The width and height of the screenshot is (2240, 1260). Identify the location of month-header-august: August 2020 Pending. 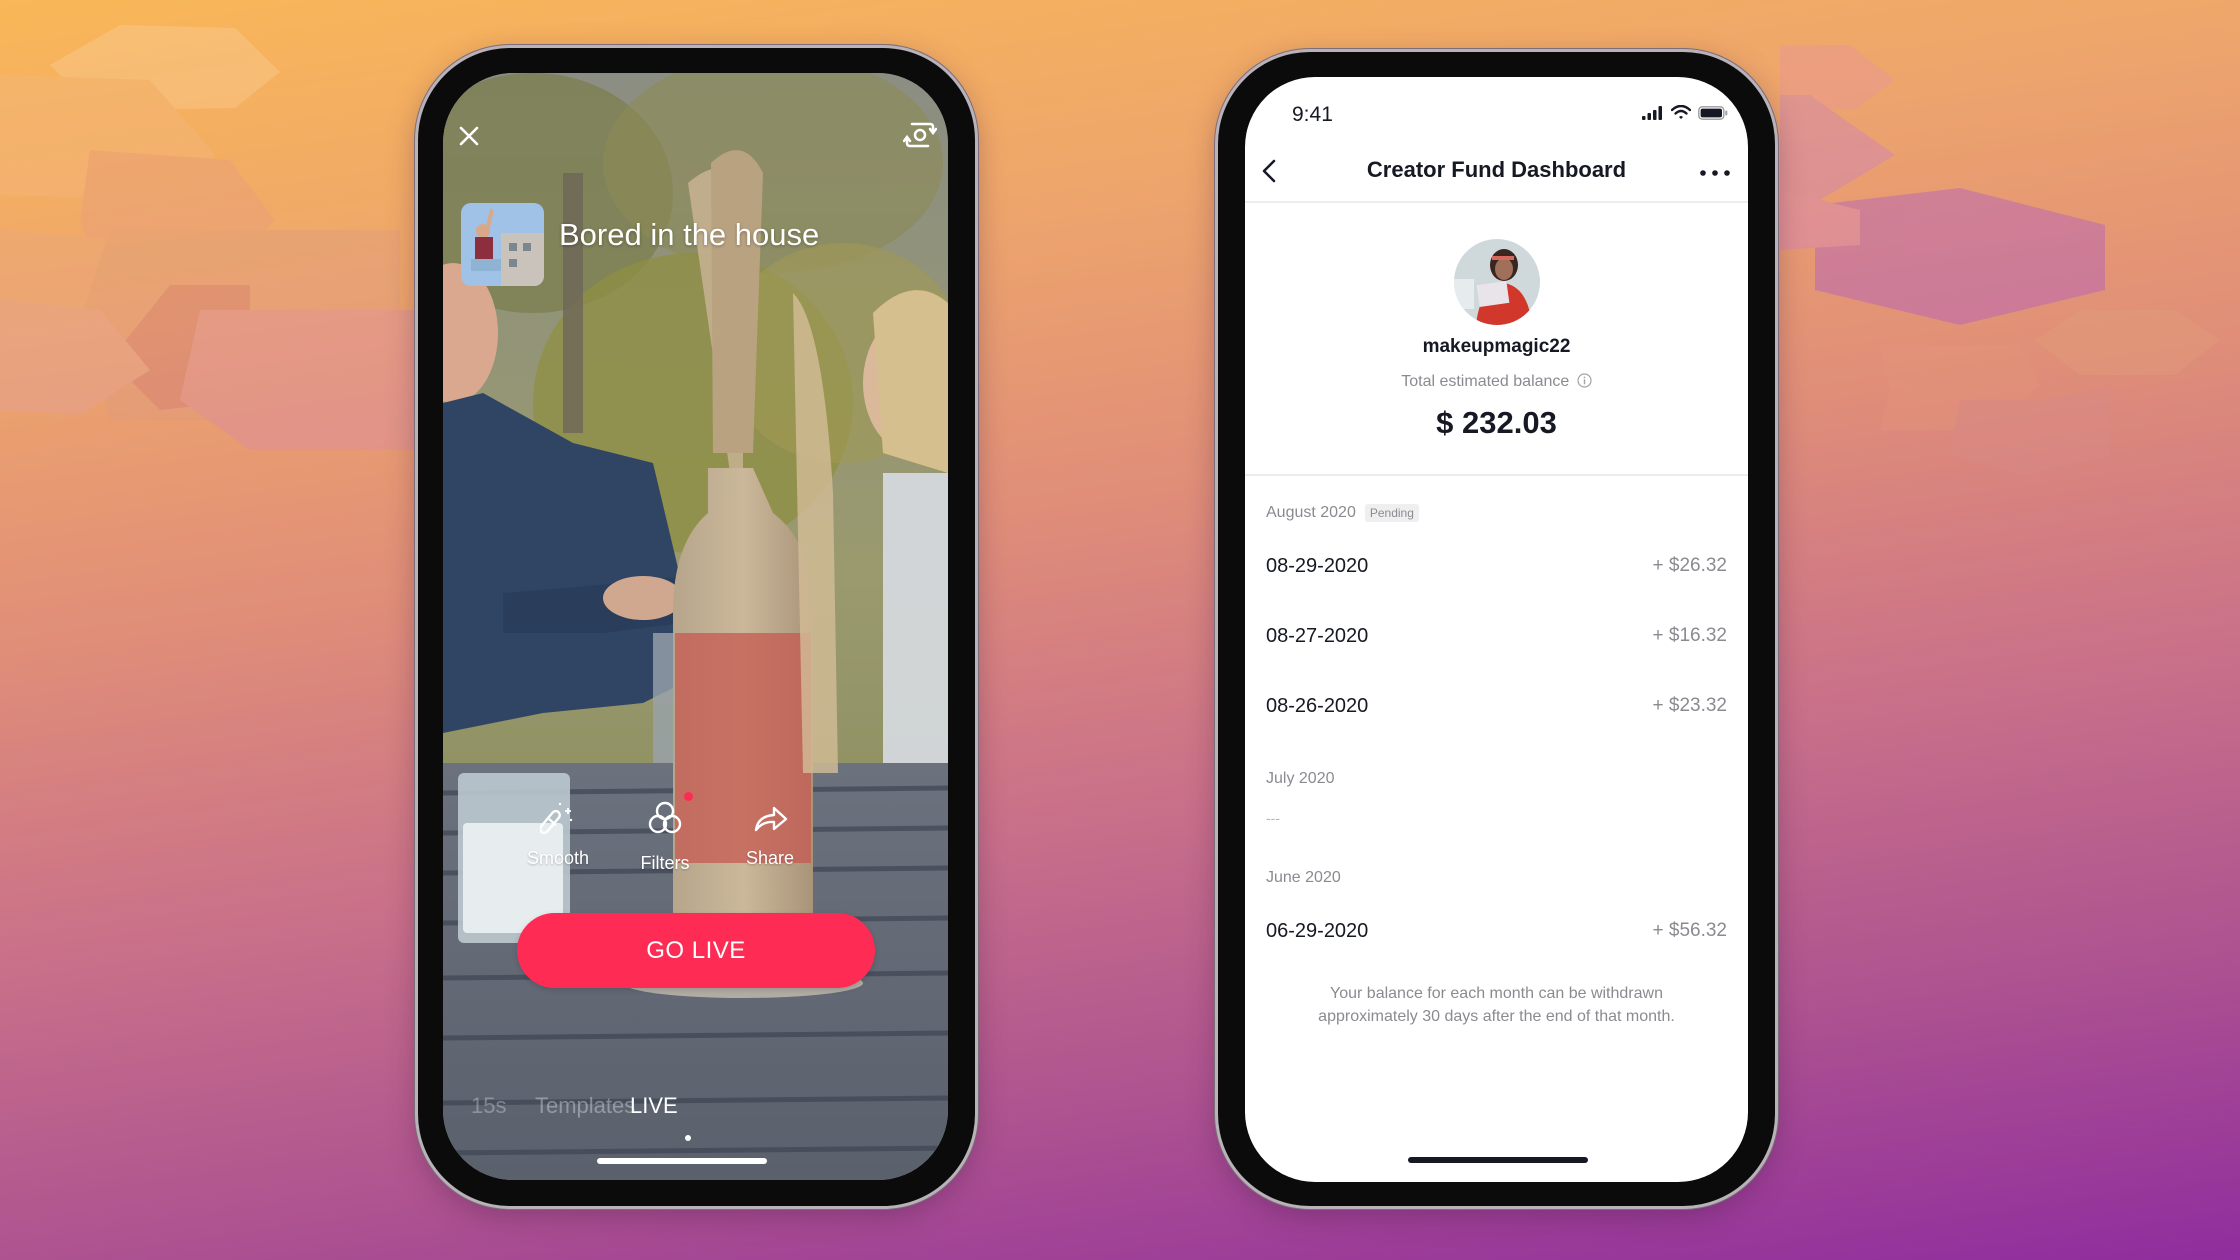
(1342, 513).